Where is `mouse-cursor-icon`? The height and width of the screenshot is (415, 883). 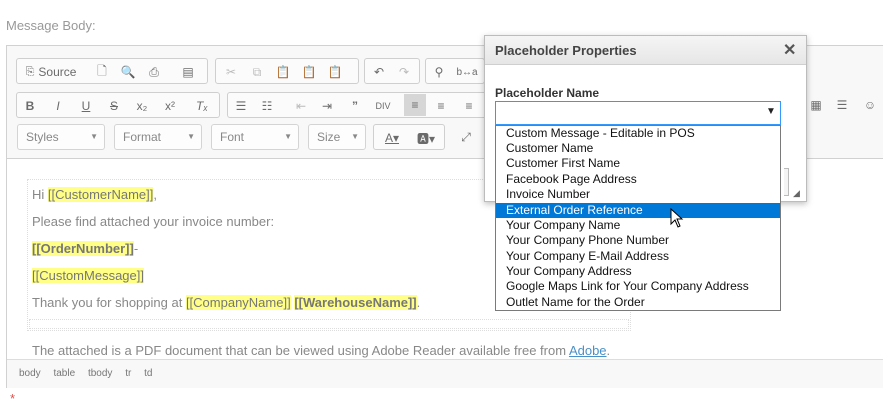
mouse-cursor-icon is located at coordinates (677, 218).